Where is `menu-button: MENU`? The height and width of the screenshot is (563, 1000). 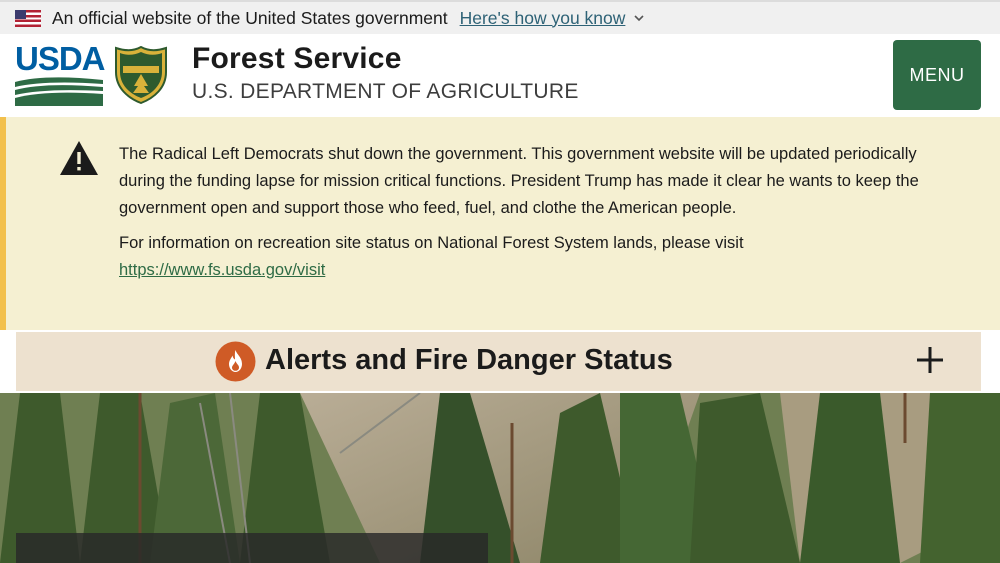
menu-button: MENU is located at coordinates (937, 75).